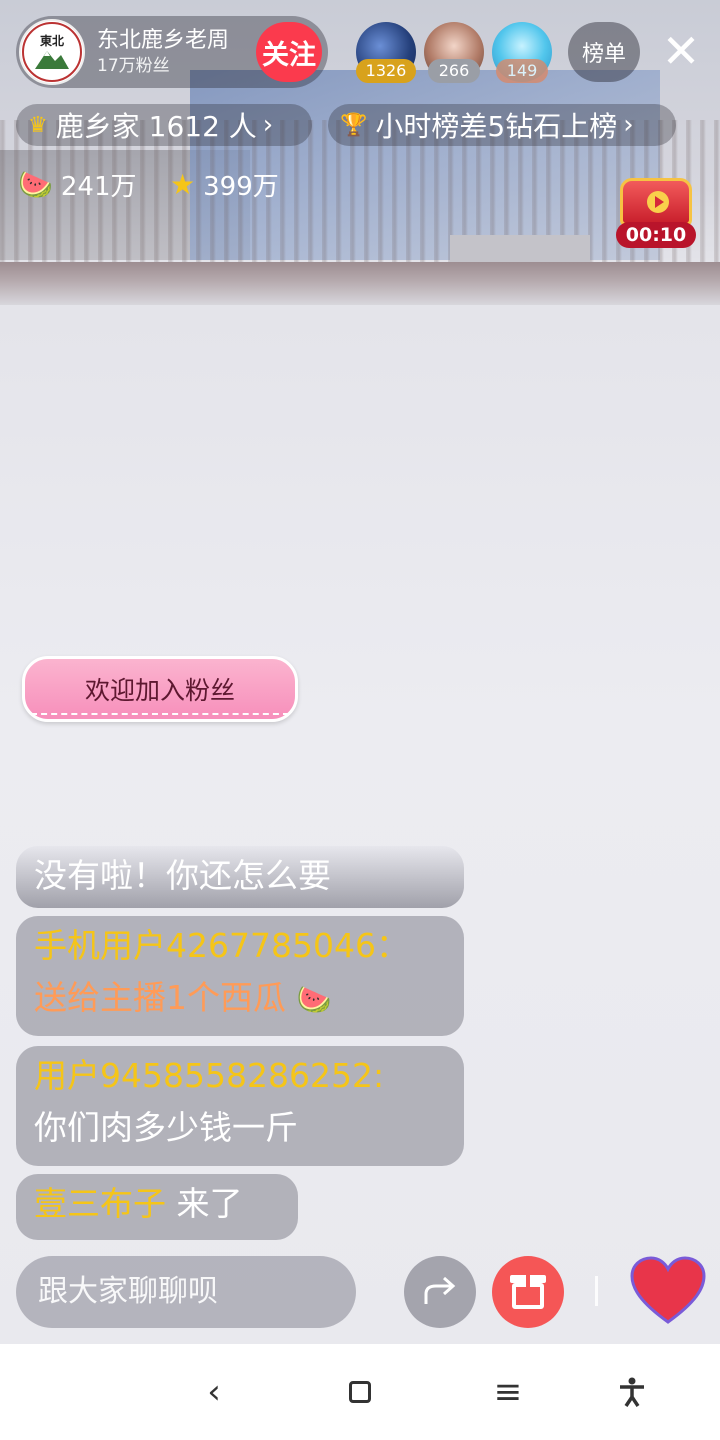 The image size is (720, 1440). Describe the element at coordinates (214, 1392) in the screenshot. I see `back-icon: ‹` at that location.